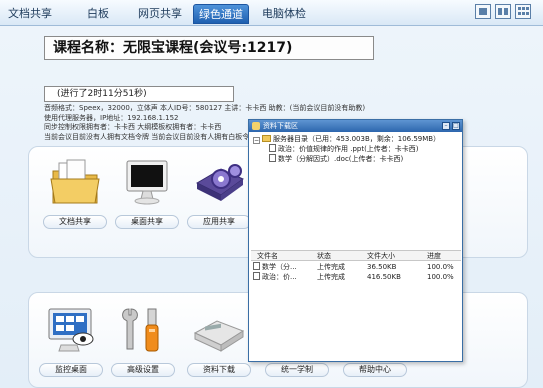 The width and height of the screenshot is (543, 388). What do you see at coordinates (98, 14) in the screenshot?
I see `tab-whiteboard: 白板` at bounding box center [98, 14].